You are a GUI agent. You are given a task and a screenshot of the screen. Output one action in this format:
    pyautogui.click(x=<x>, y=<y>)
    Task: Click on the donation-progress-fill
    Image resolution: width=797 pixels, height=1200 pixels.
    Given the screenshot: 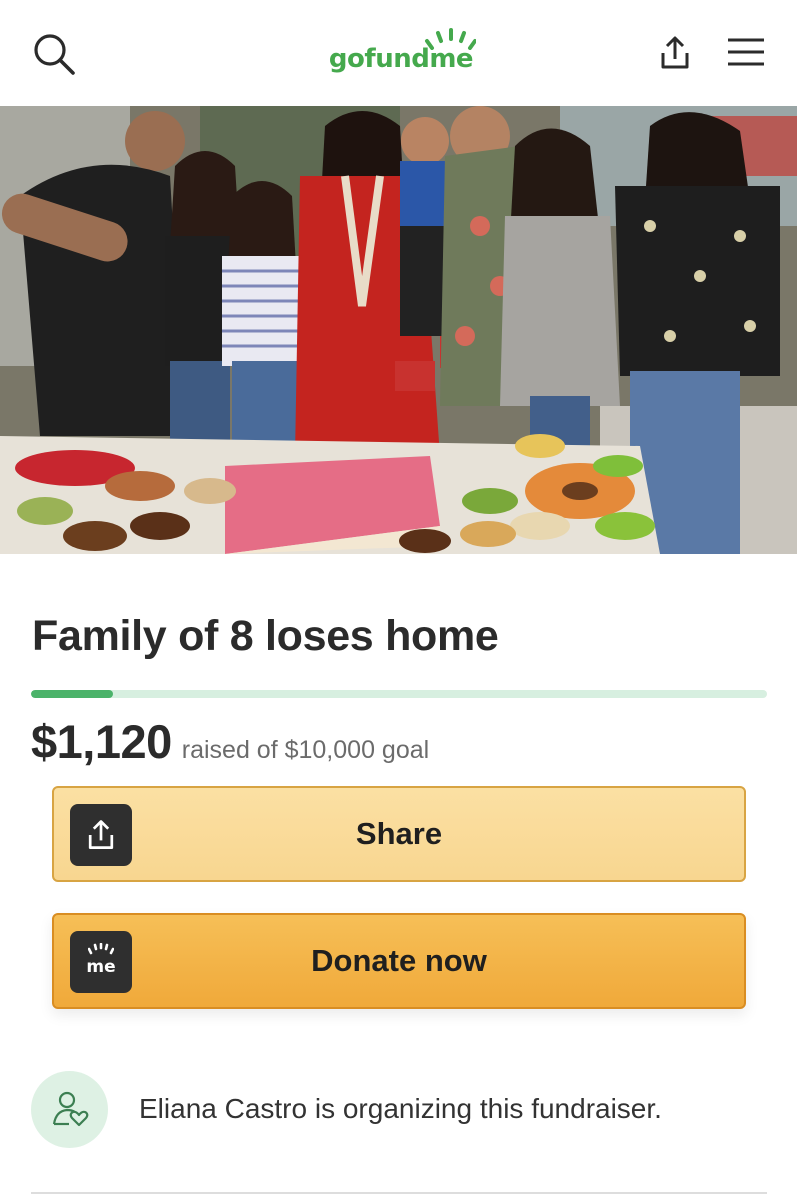 What is the action you would take?
    pyautogui.click(x=72, y=694)
    